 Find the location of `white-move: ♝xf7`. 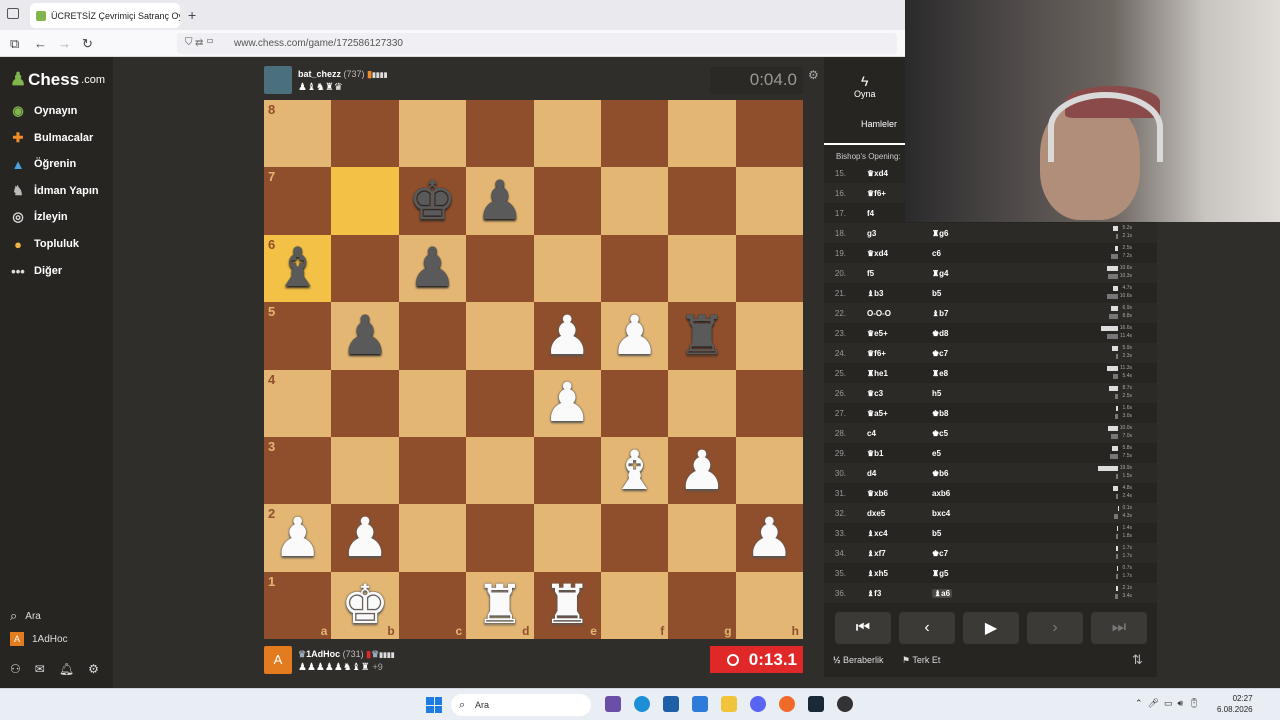

white-move: ♝xf7 is located at coordinates (876, 553).